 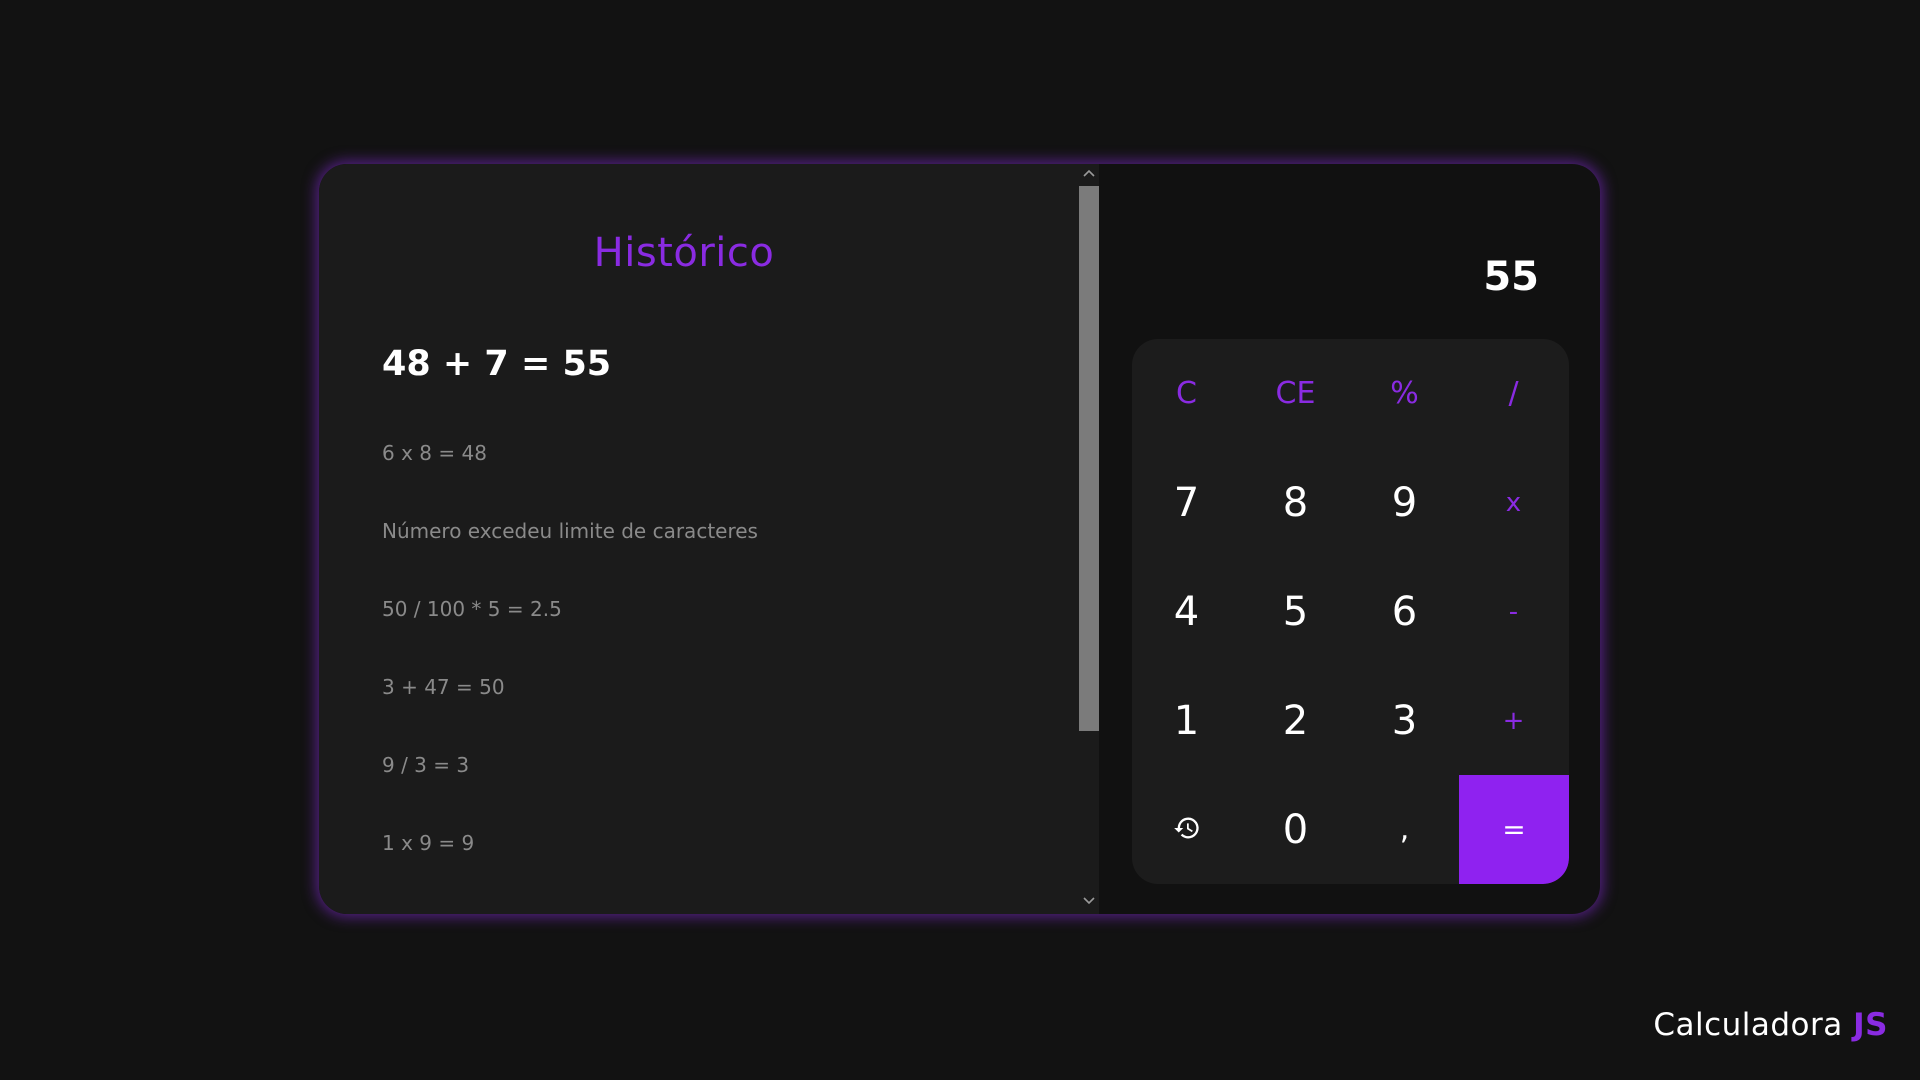 I want to click on scrollbar-thumb, so click(x=1089, y=458).